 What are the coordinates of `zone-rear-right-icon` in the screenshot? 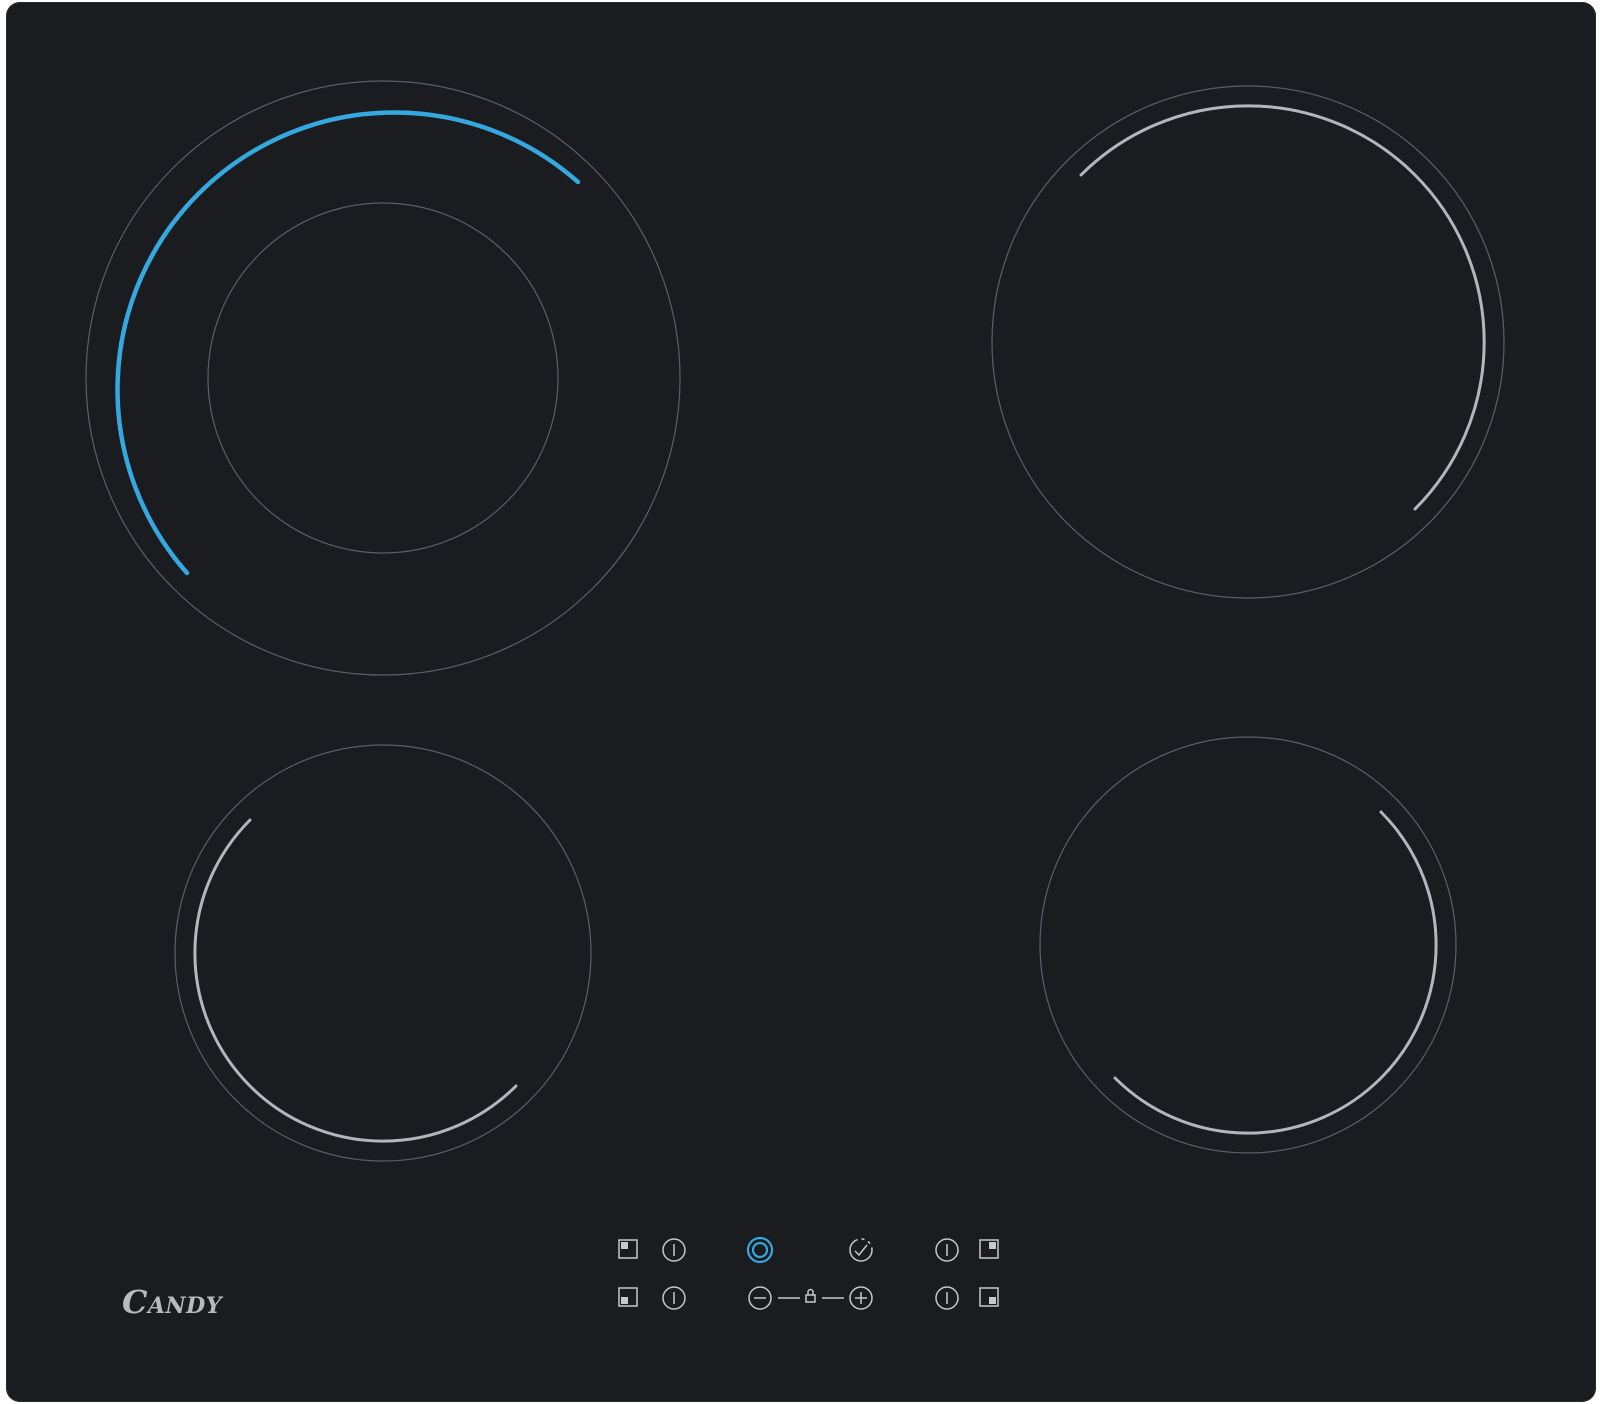 It's located at (989, 1249).